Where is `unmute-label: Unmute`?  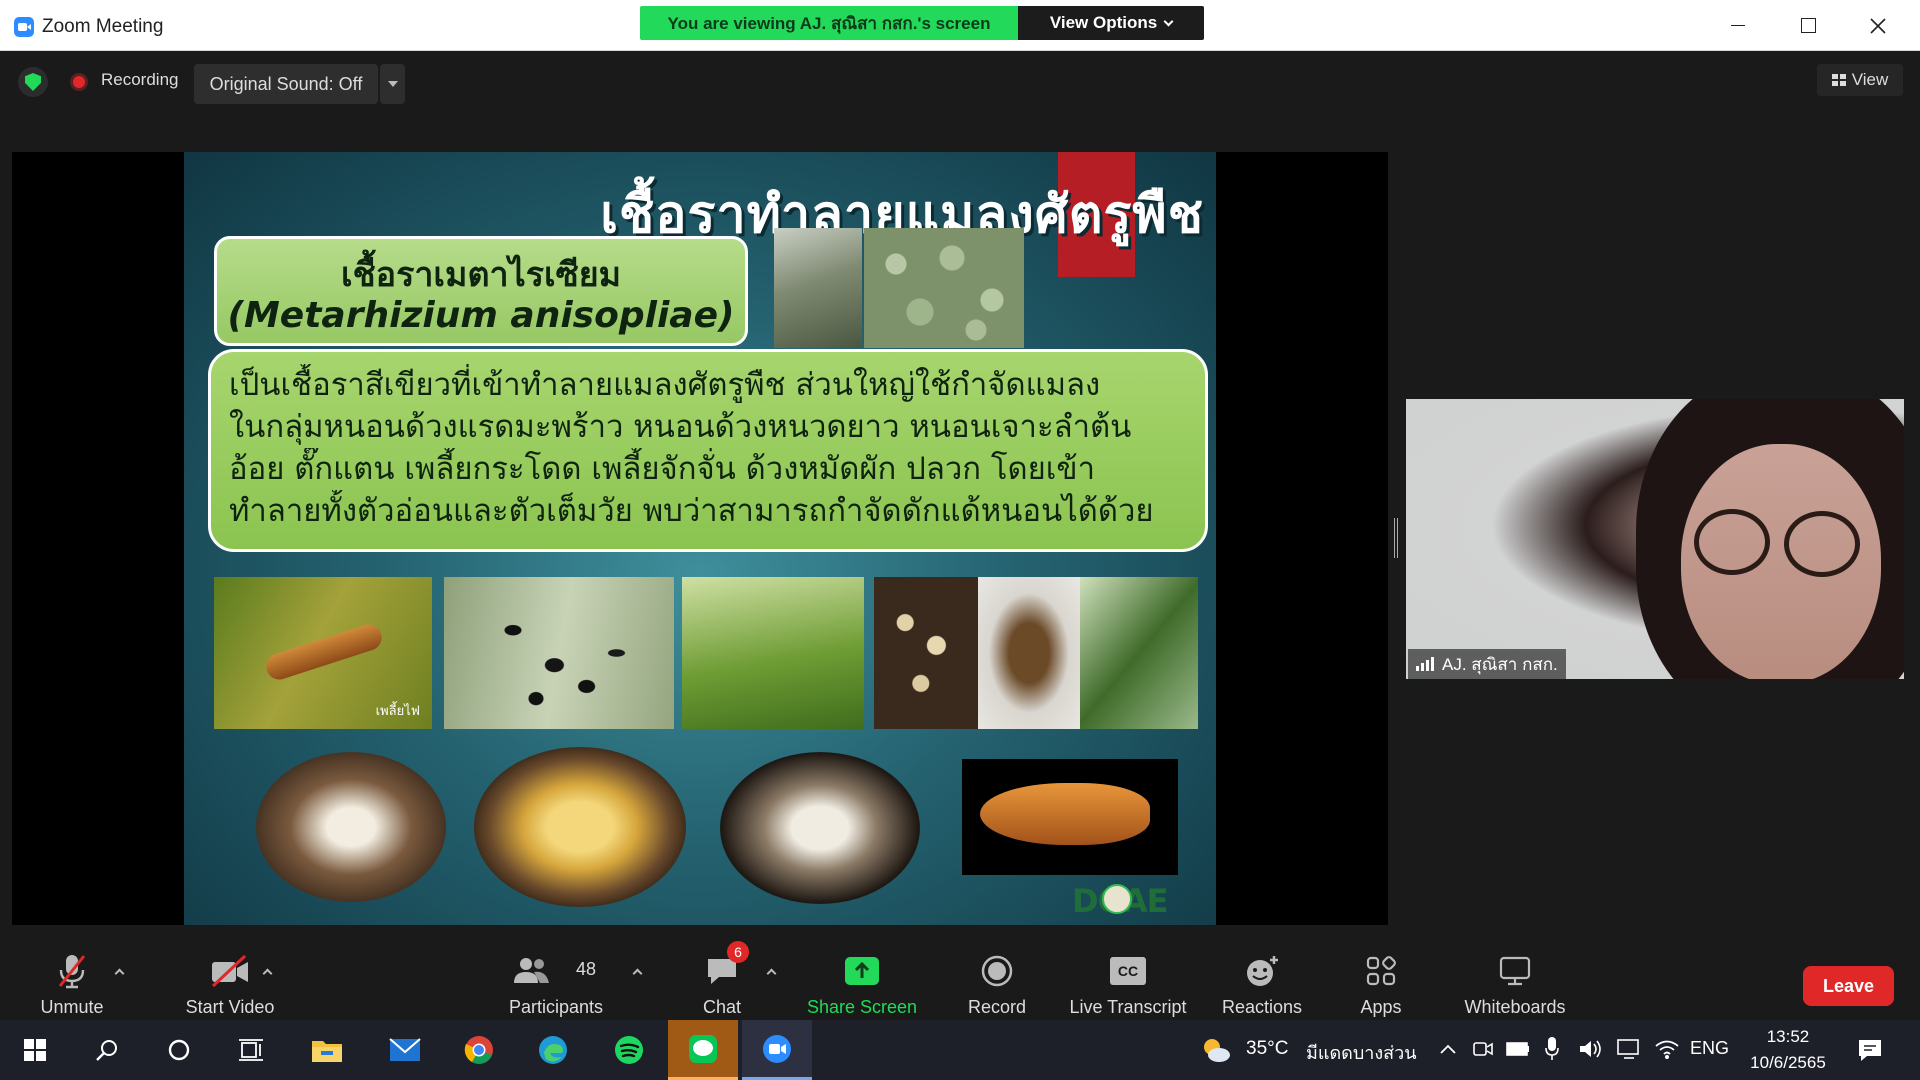 unmute-label: Unmute is located at coordinates (72, 1007).